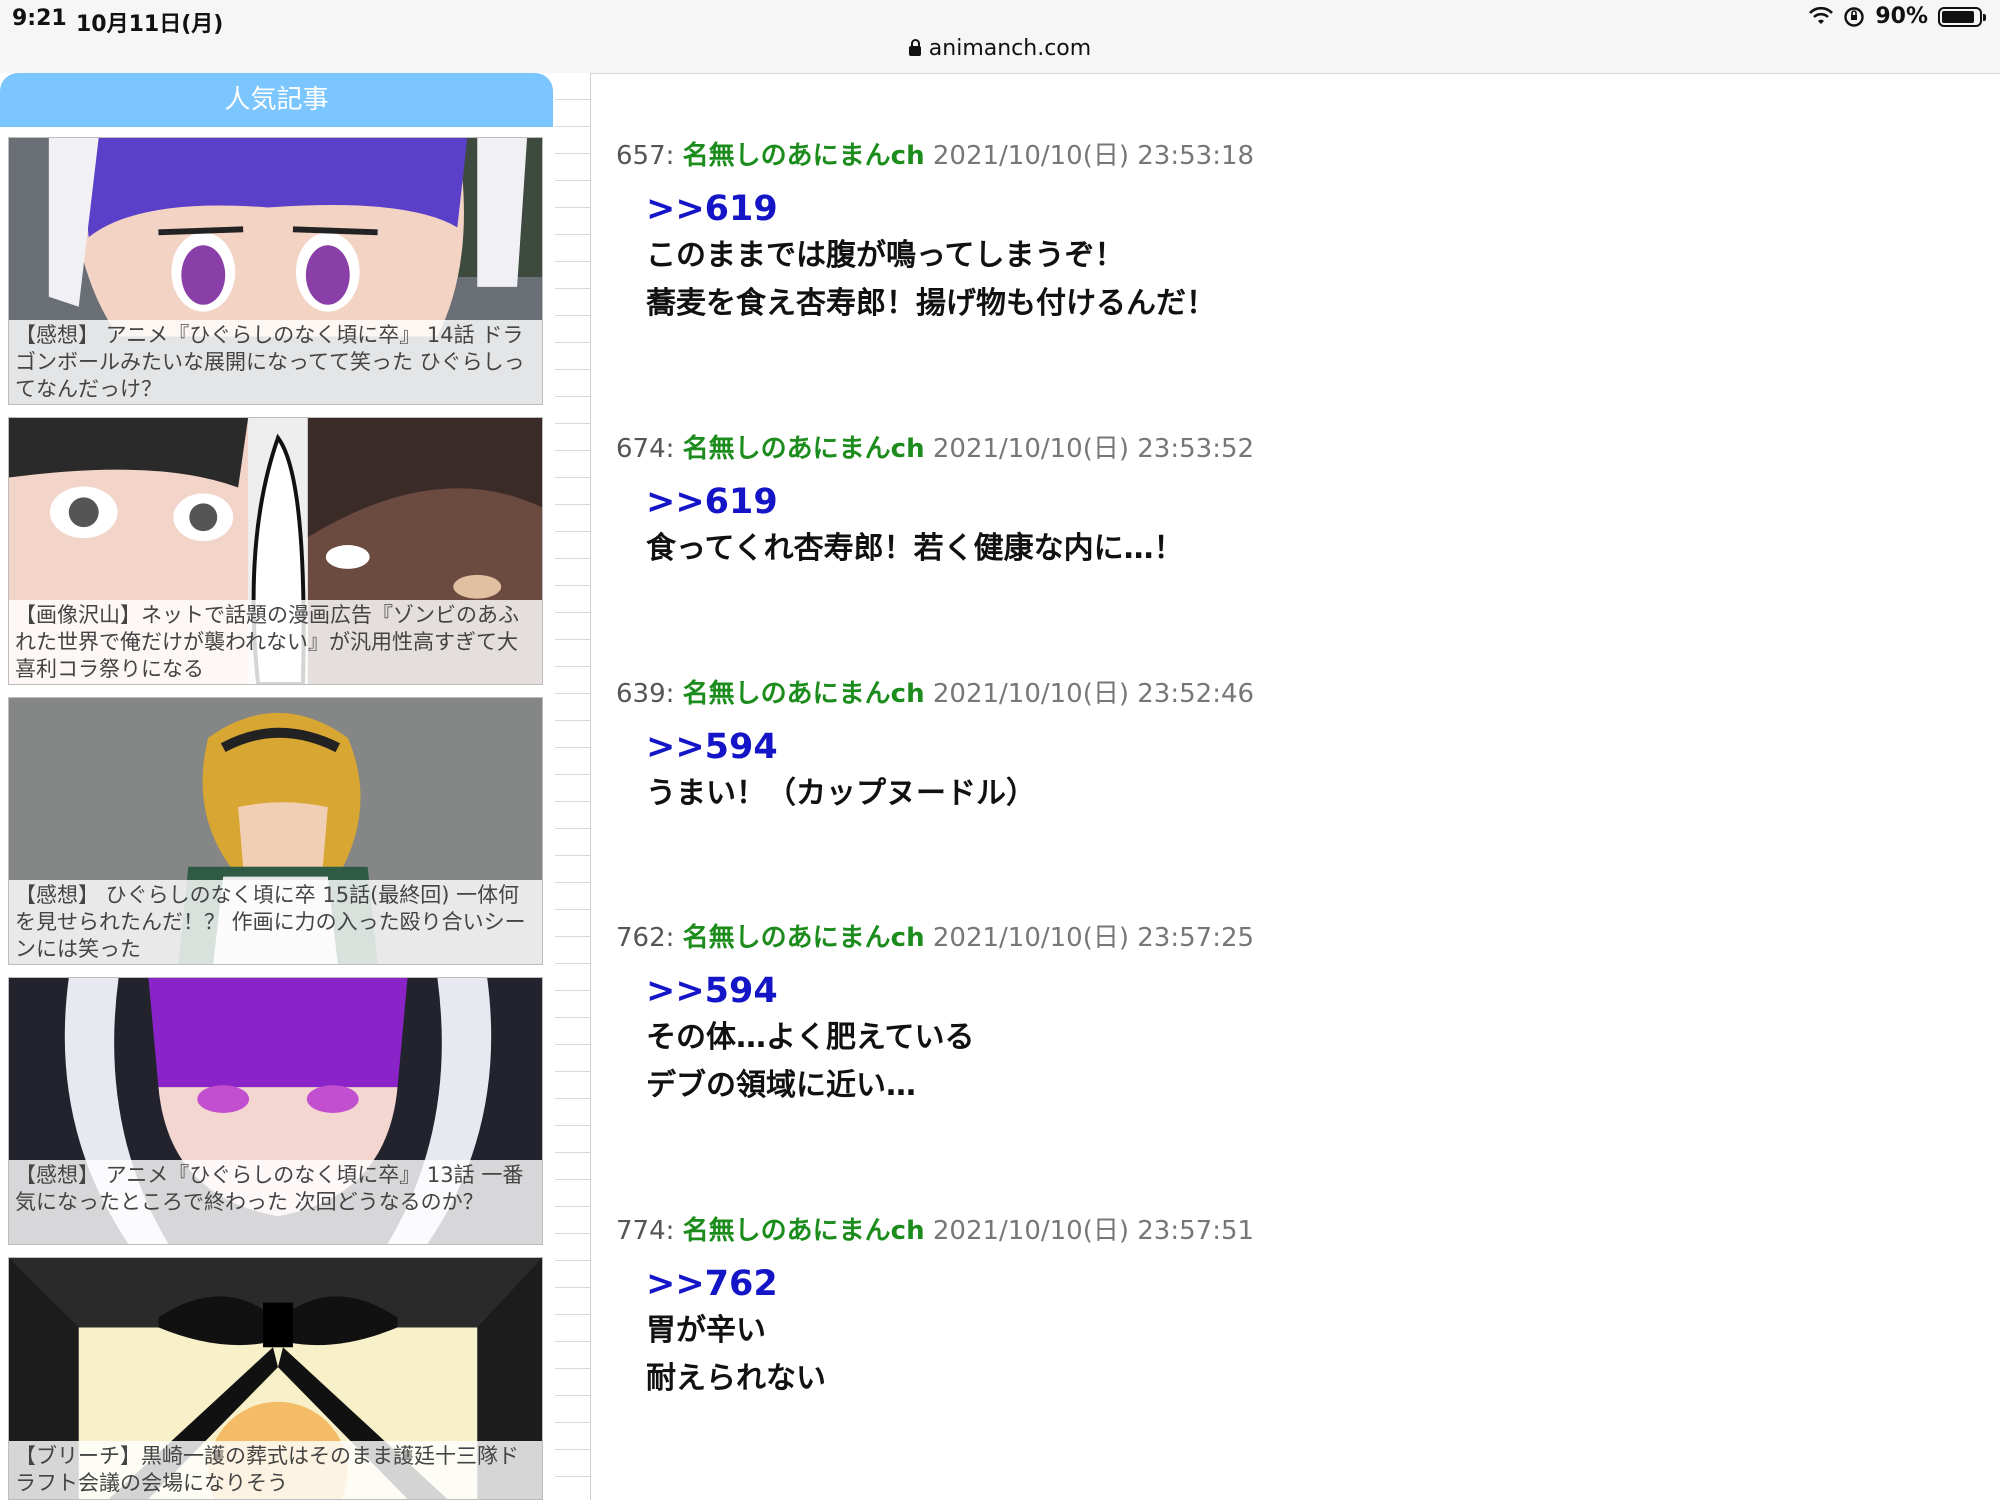 This screenshot has height=1500, width=2000. What do you see at coordinates (645, 694) in the screenshot?
I see `post-number: 639:` at bounding box center [645, 694].